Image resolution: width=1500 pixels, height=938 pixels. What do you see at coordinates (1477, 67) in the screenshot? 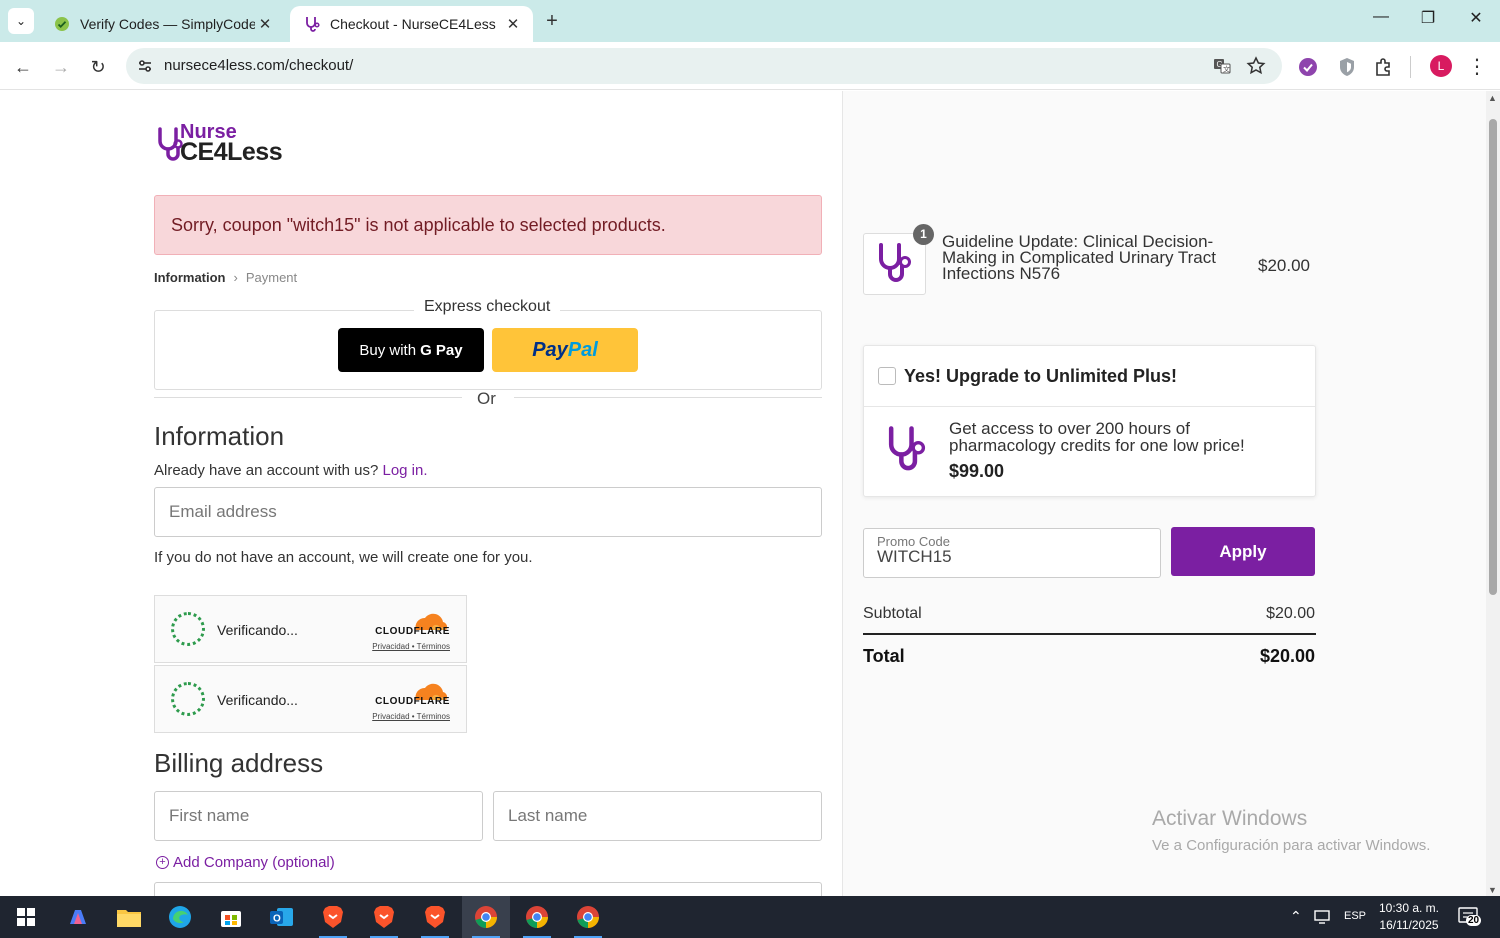
I see `browser-menu-icon: ⋮` at bounding box center [1477, 67].